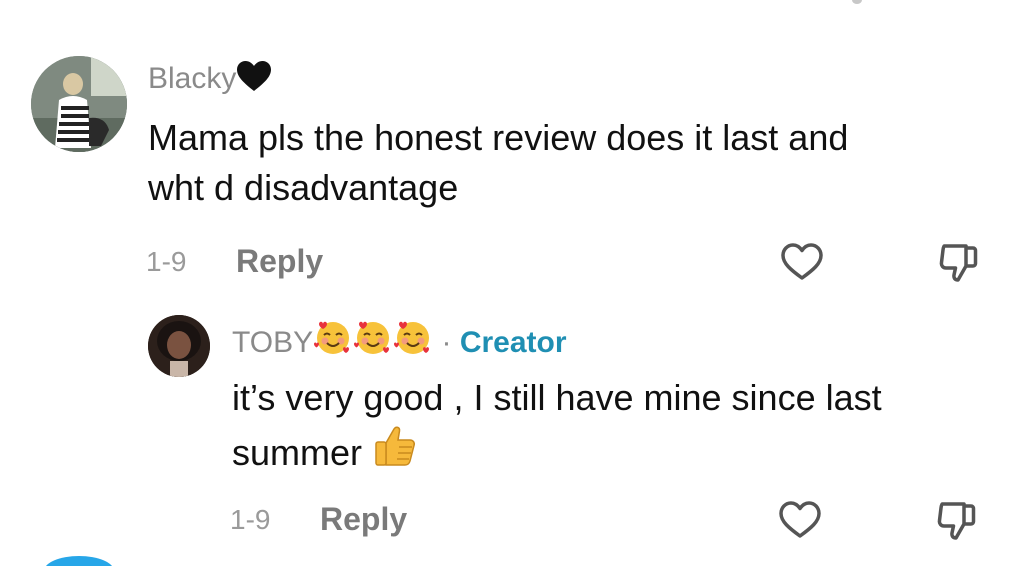  Describe the element at coordinates (513, 342) in the screenshot. I see `creator-badge: Creator` at that location.